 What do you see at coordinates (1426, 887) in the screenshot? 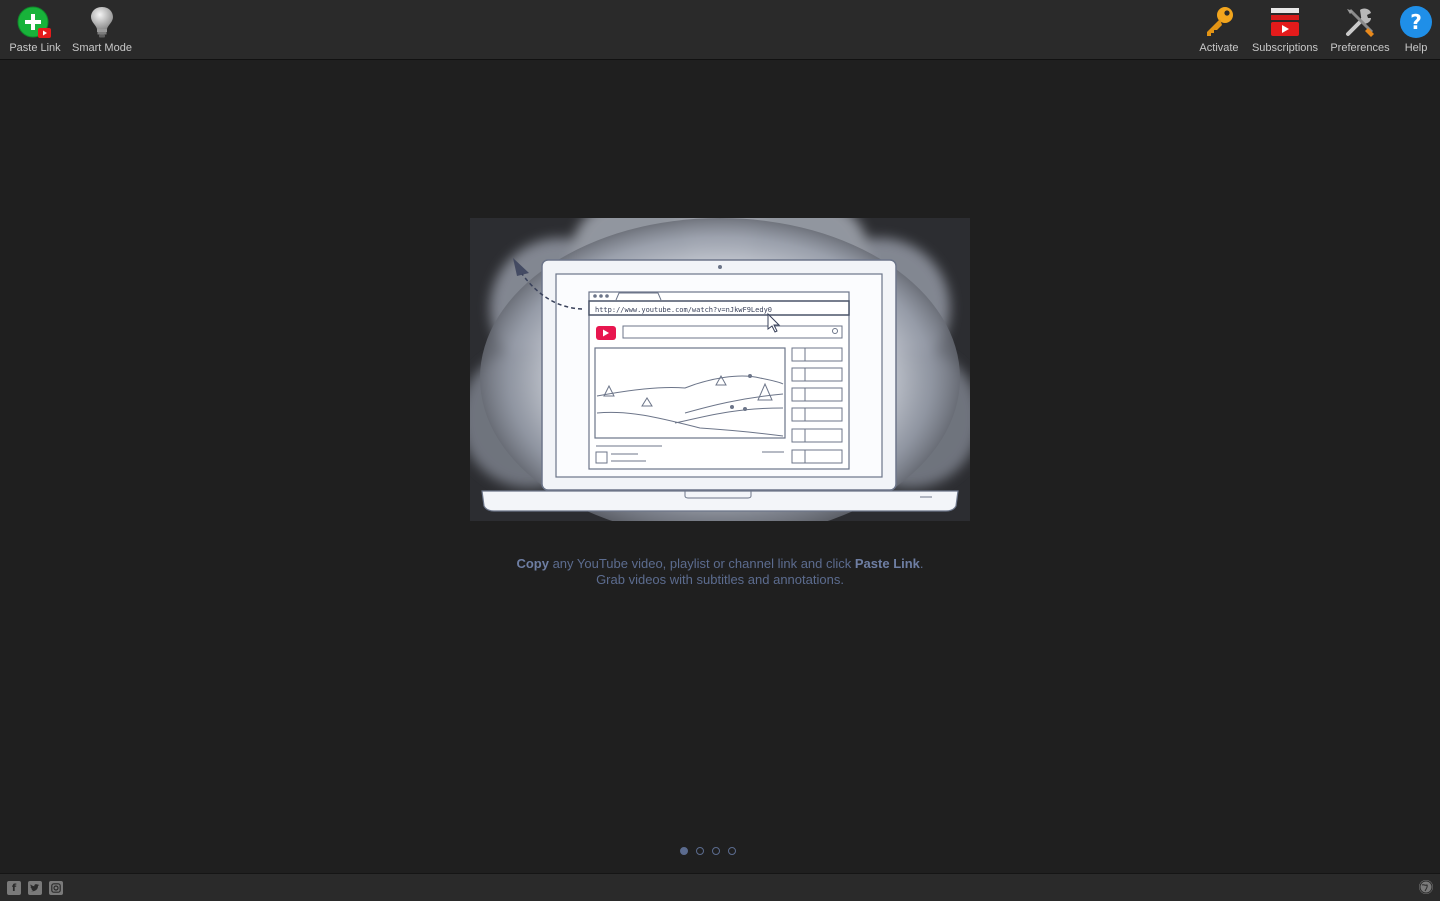
I see `globe-icon` at bounding box center [1426, 887].